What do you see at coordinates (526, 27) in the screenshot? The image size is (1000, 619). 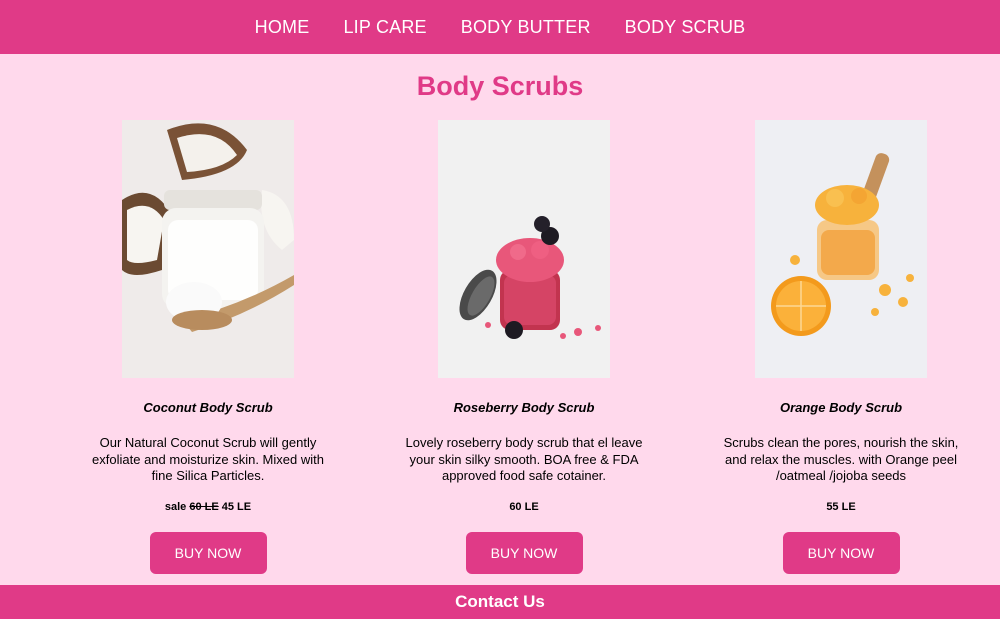 I see `nav-body-butter: BODY BUTTER` at bounding box center [526, 27].